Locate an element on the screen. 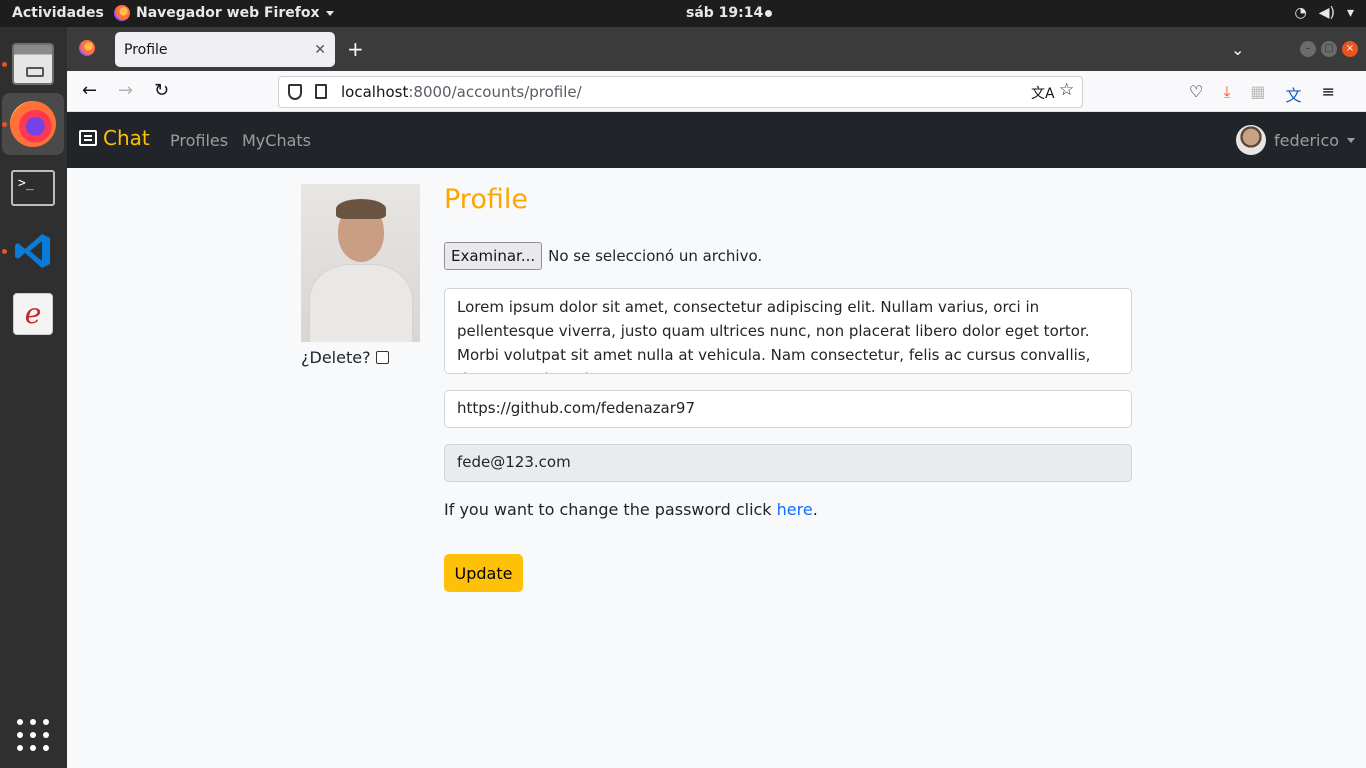 Image resolution: width=1366 pixels, height=768 pixels. translate-icon: 文A is located at coordinates (1043, 93).